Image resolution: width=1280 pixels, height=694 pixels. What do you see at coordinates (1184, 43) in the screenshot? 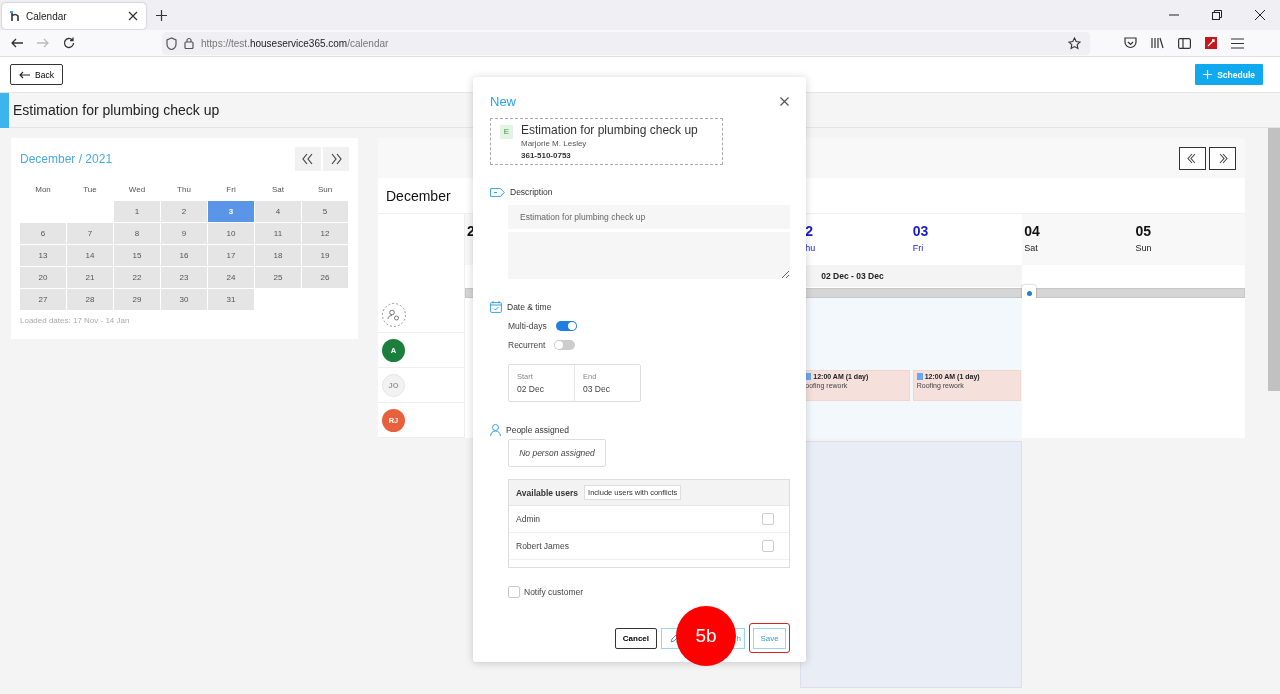
I see `sidebar-icon` at bounding box center [1184, 43].